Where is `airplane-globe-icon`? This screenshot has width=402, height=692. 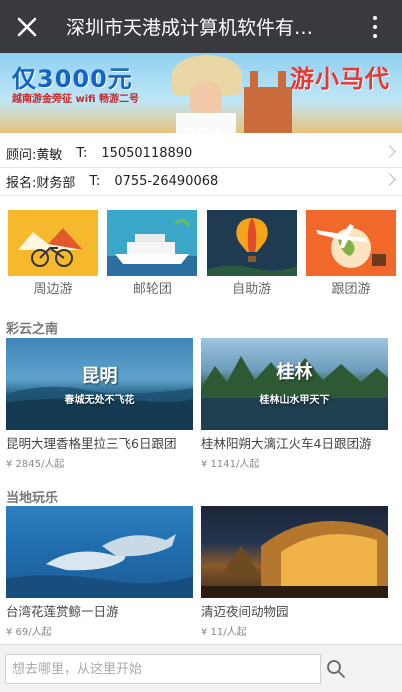
airplane-globe-icon is located at coordinates (350, 243).